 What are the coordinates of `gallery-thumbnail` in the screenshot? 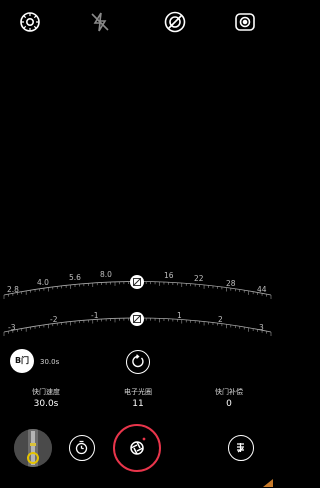 It's located at (33, 448).